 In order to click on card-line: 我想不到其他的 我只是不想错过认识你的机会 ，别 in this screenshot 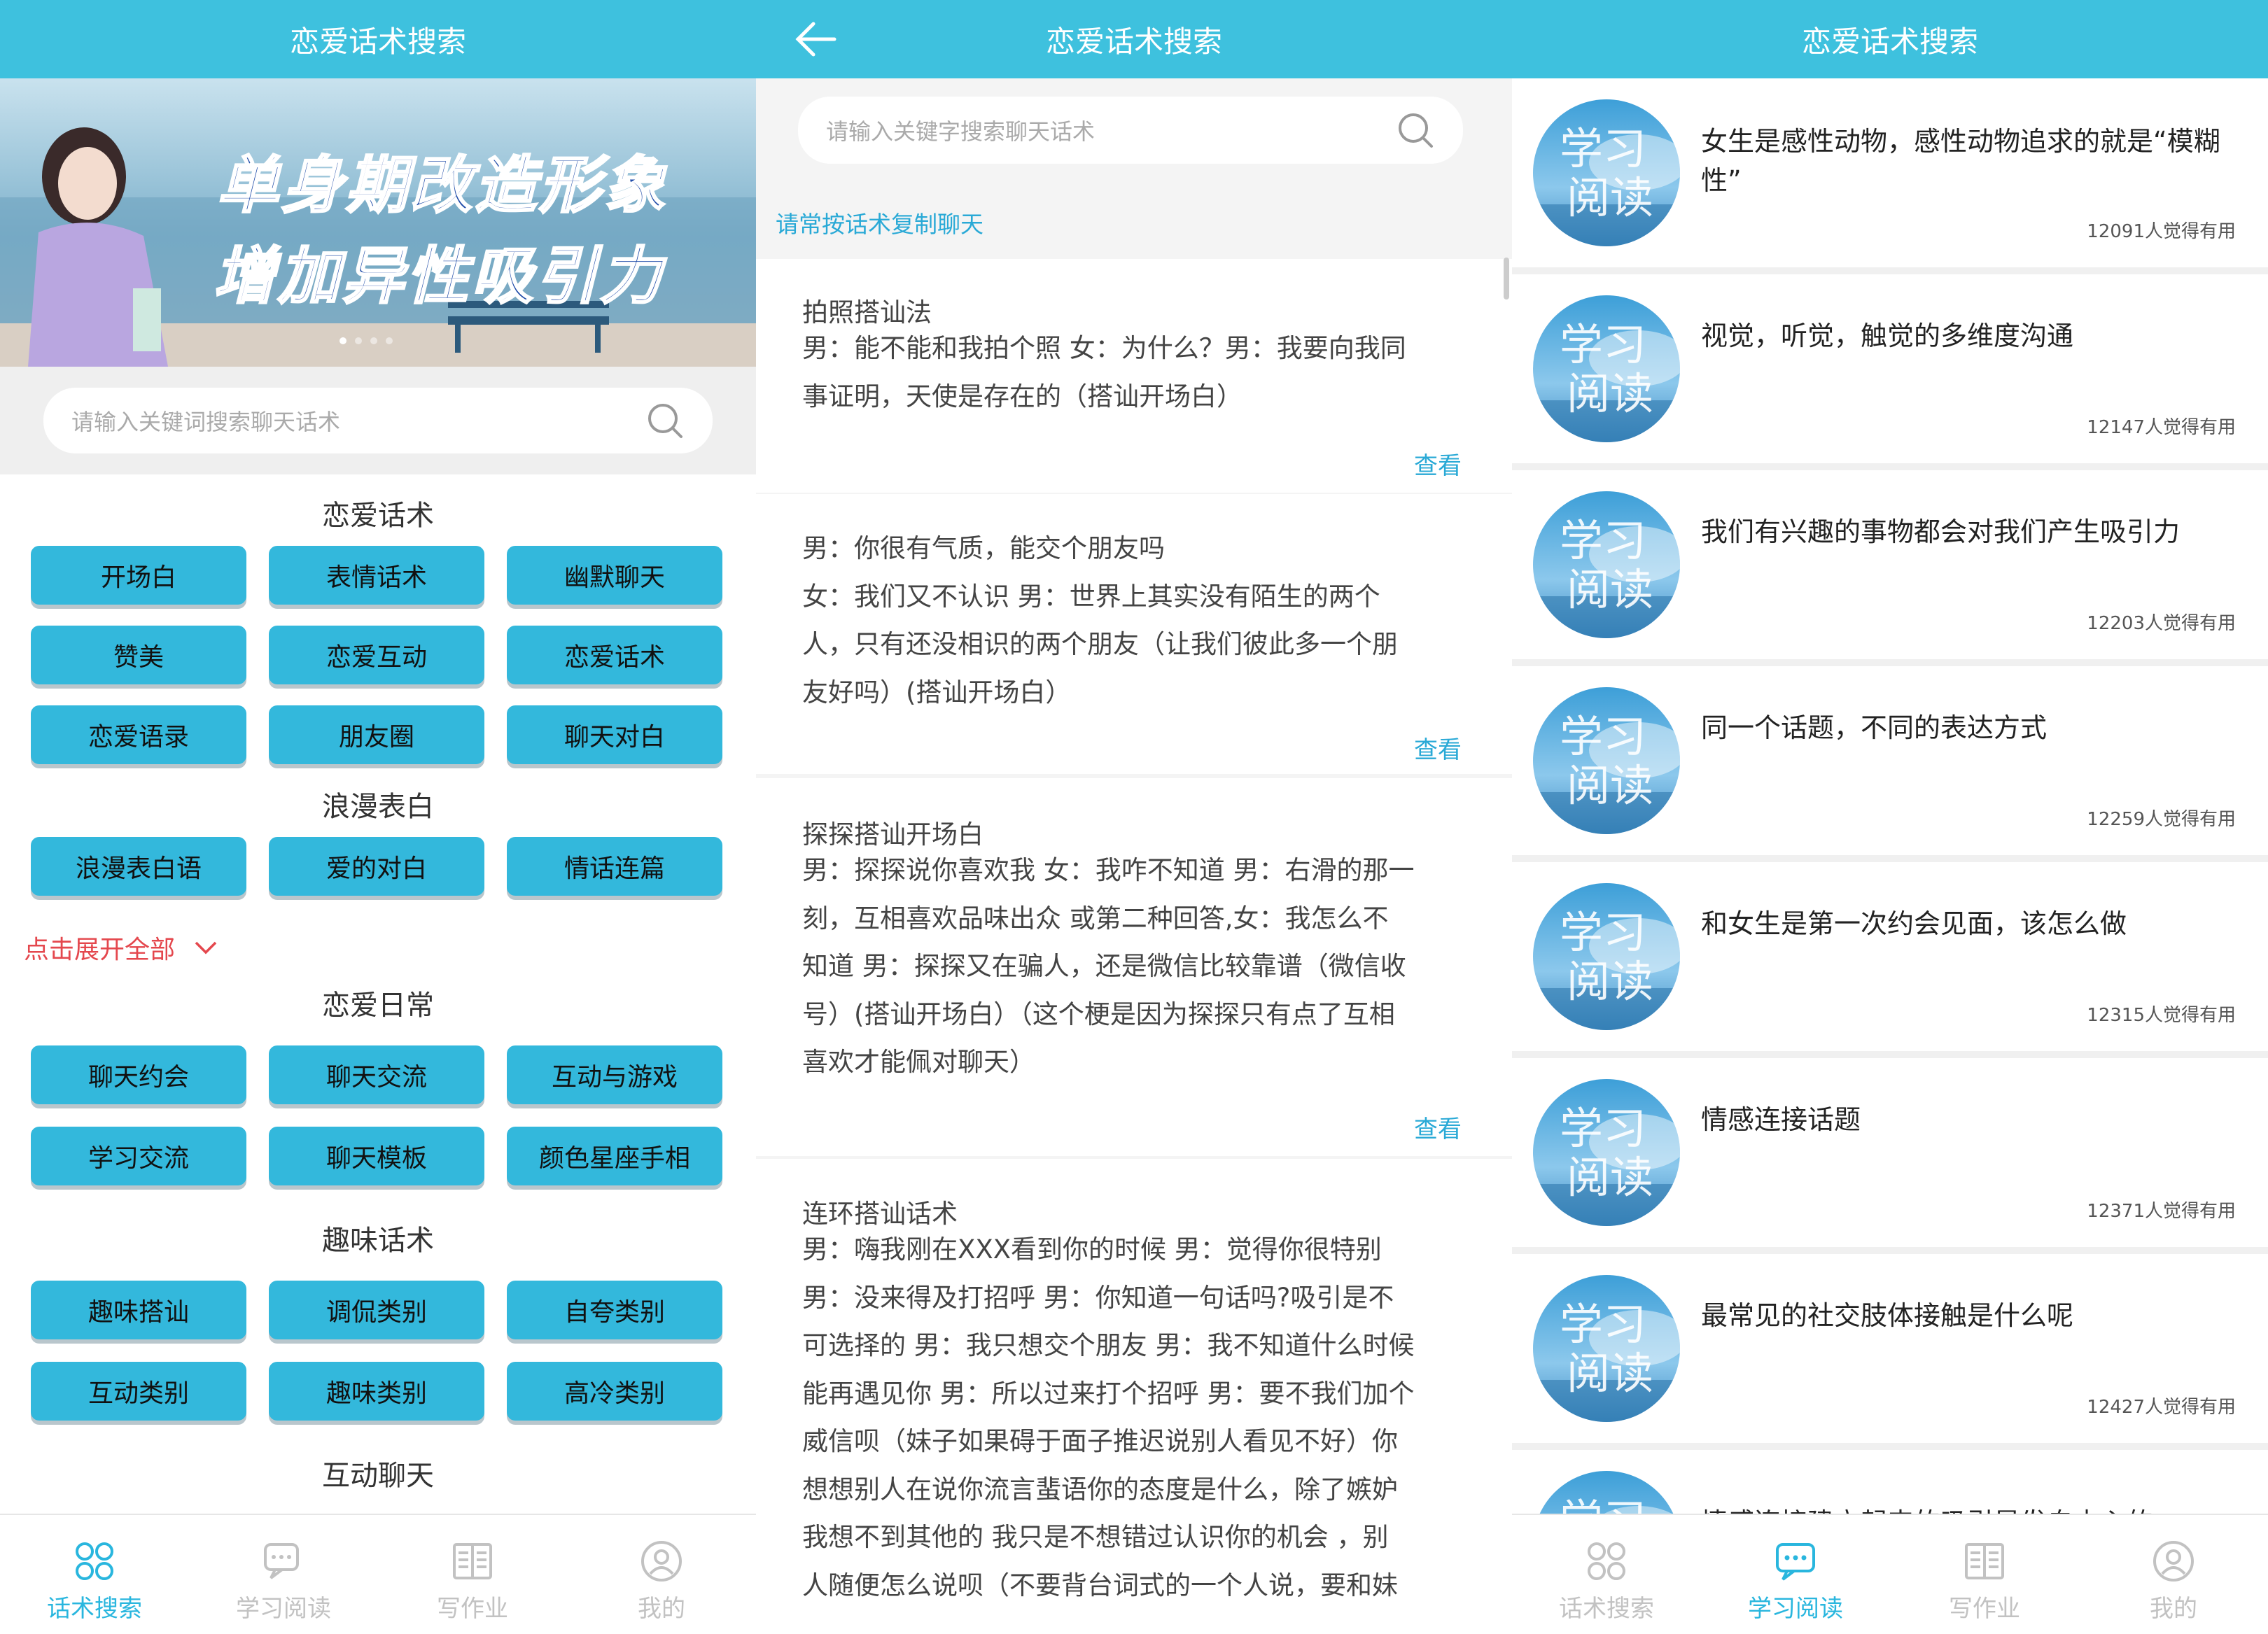, I will do `click(1095, 1537)`.